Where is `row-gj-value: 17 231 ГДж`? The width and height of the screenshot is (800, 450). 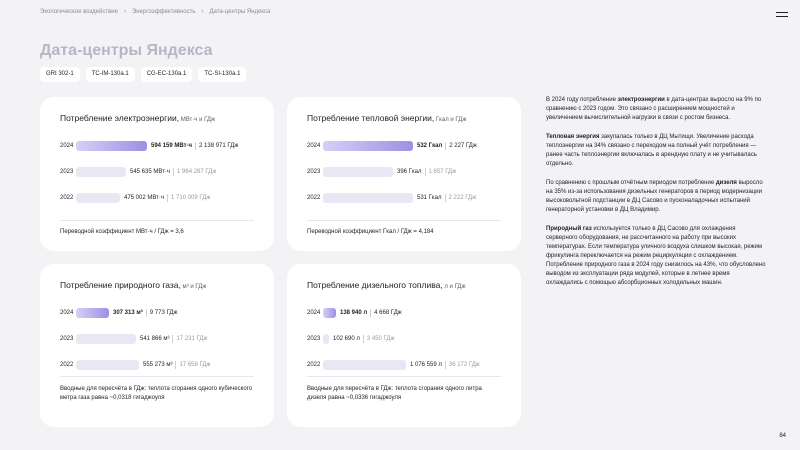 row-gj-value: 17 231 ГДж is located at coordinates (192, 339).